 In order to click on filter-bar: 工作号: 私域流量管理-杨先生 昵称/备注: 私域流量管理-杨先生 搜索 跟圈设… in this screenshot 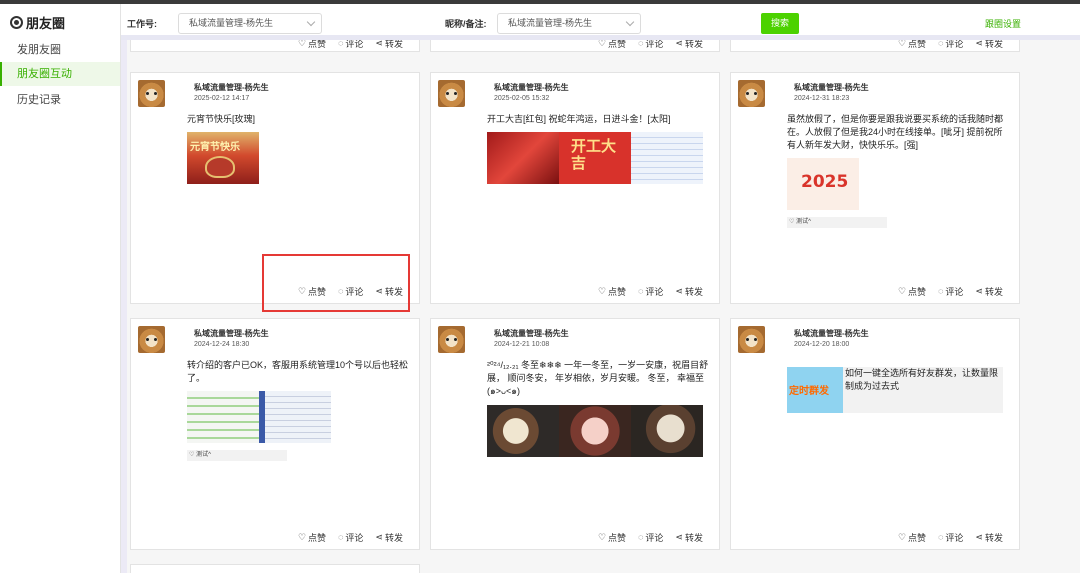, I will do `click(600, 22)`.